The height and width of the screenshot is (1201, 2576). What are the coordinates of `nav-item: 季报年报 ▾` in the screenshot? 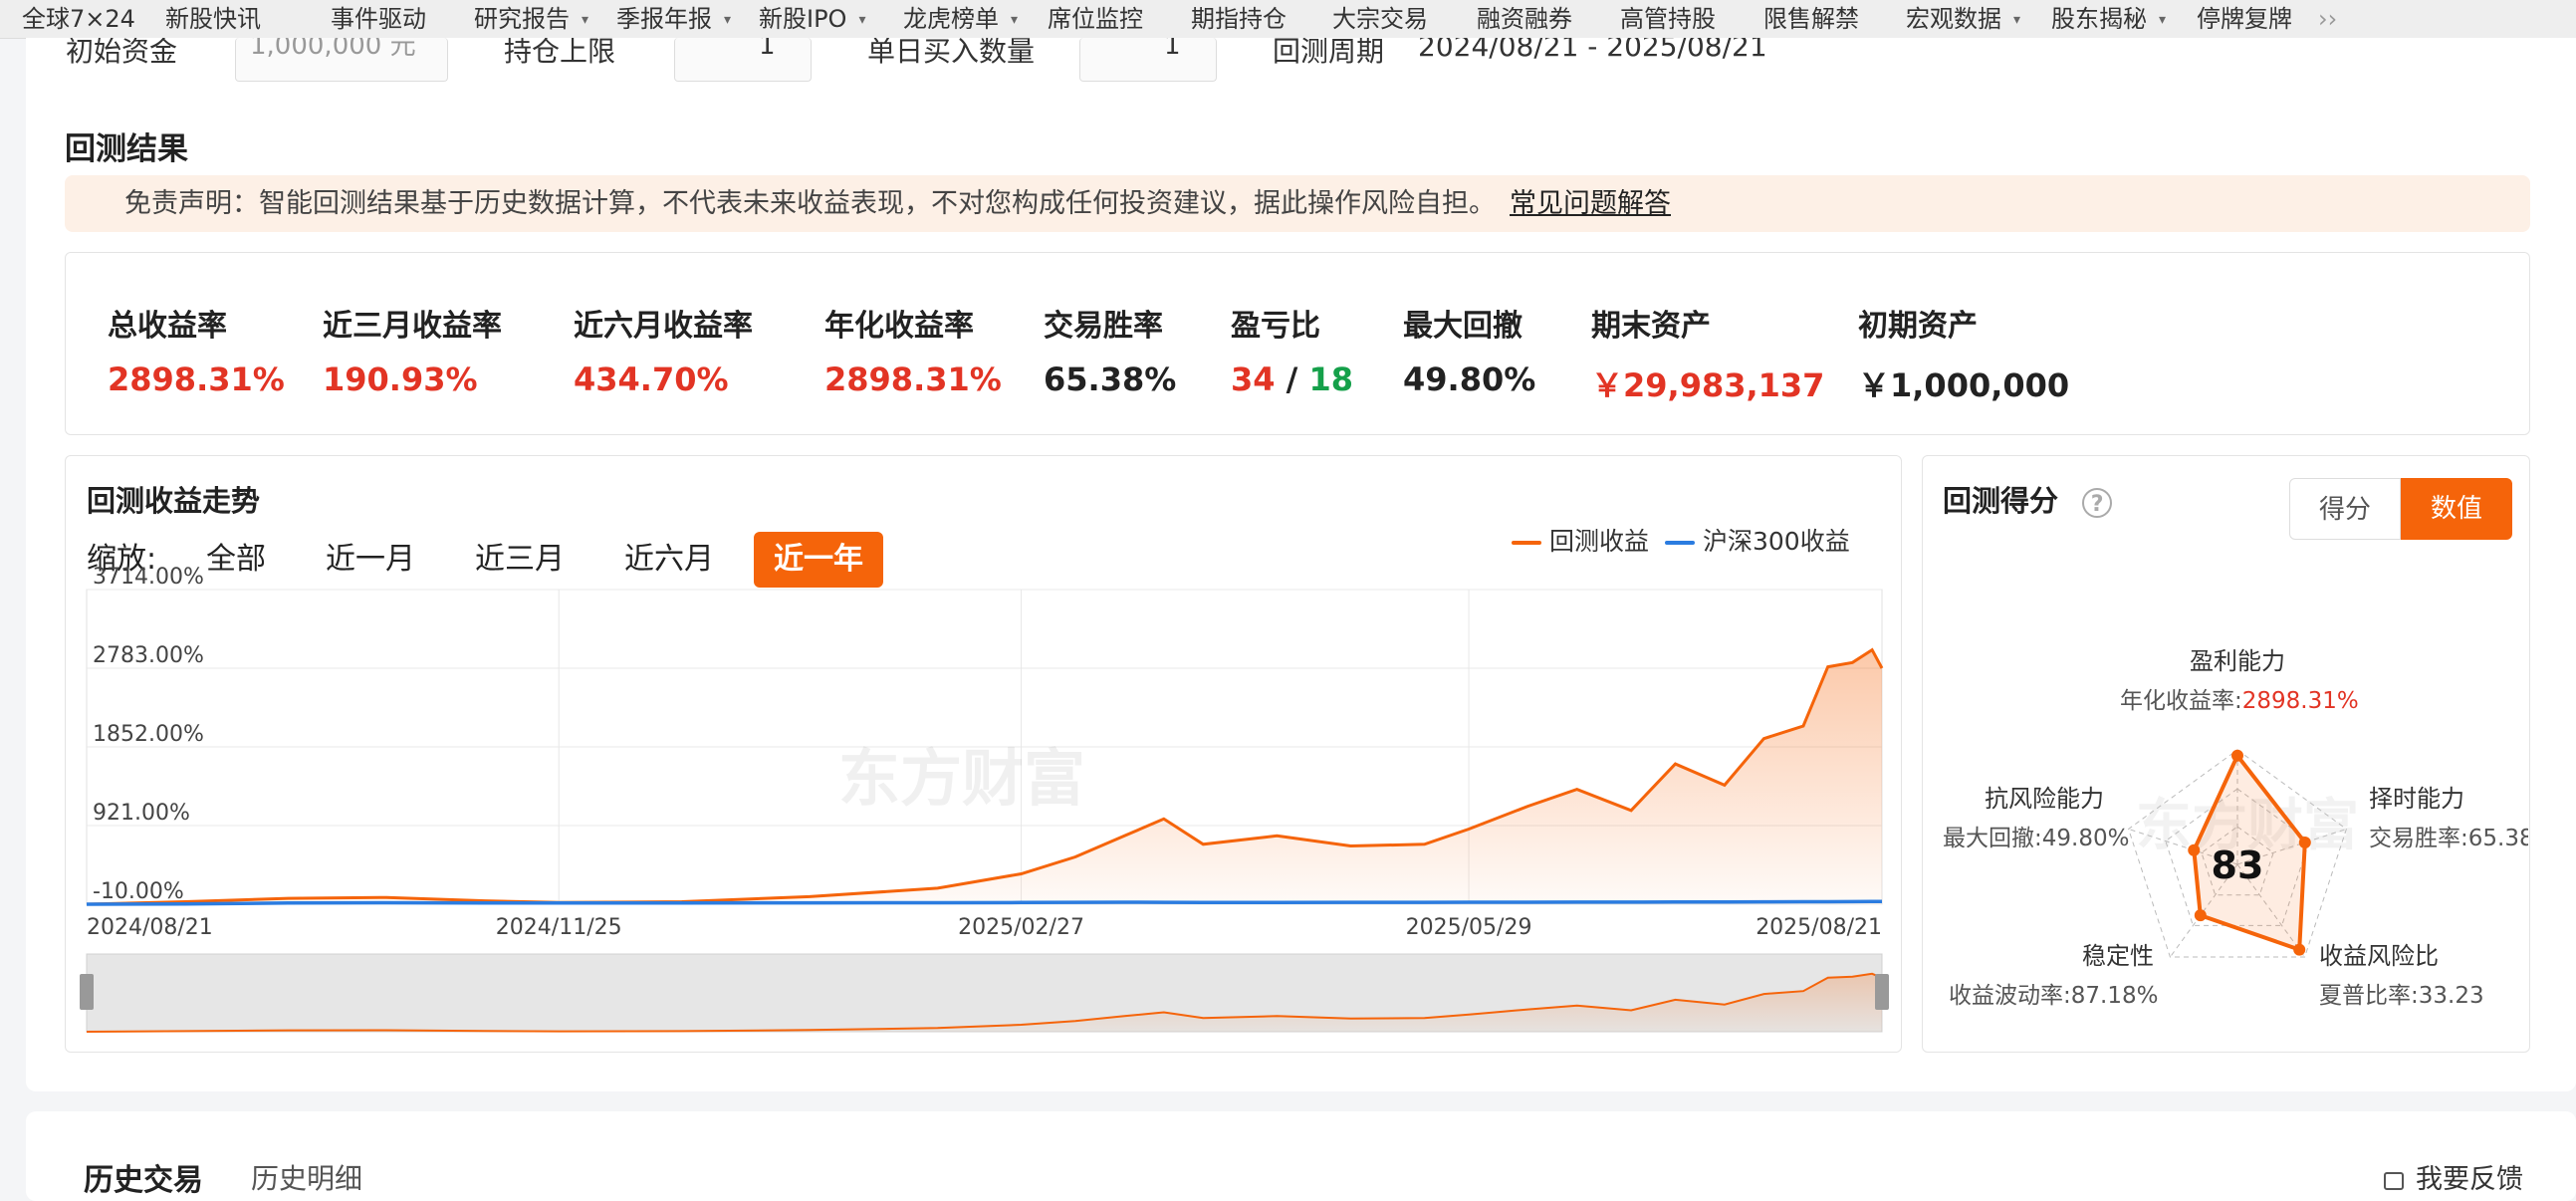 It's located at (673, 19).